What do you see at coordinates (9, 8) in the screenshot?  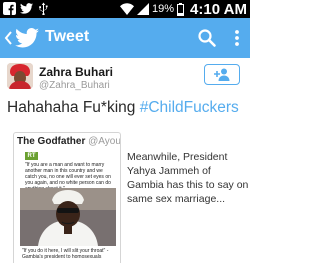 I see `facebook-icon` at bounding box center [9, 8].